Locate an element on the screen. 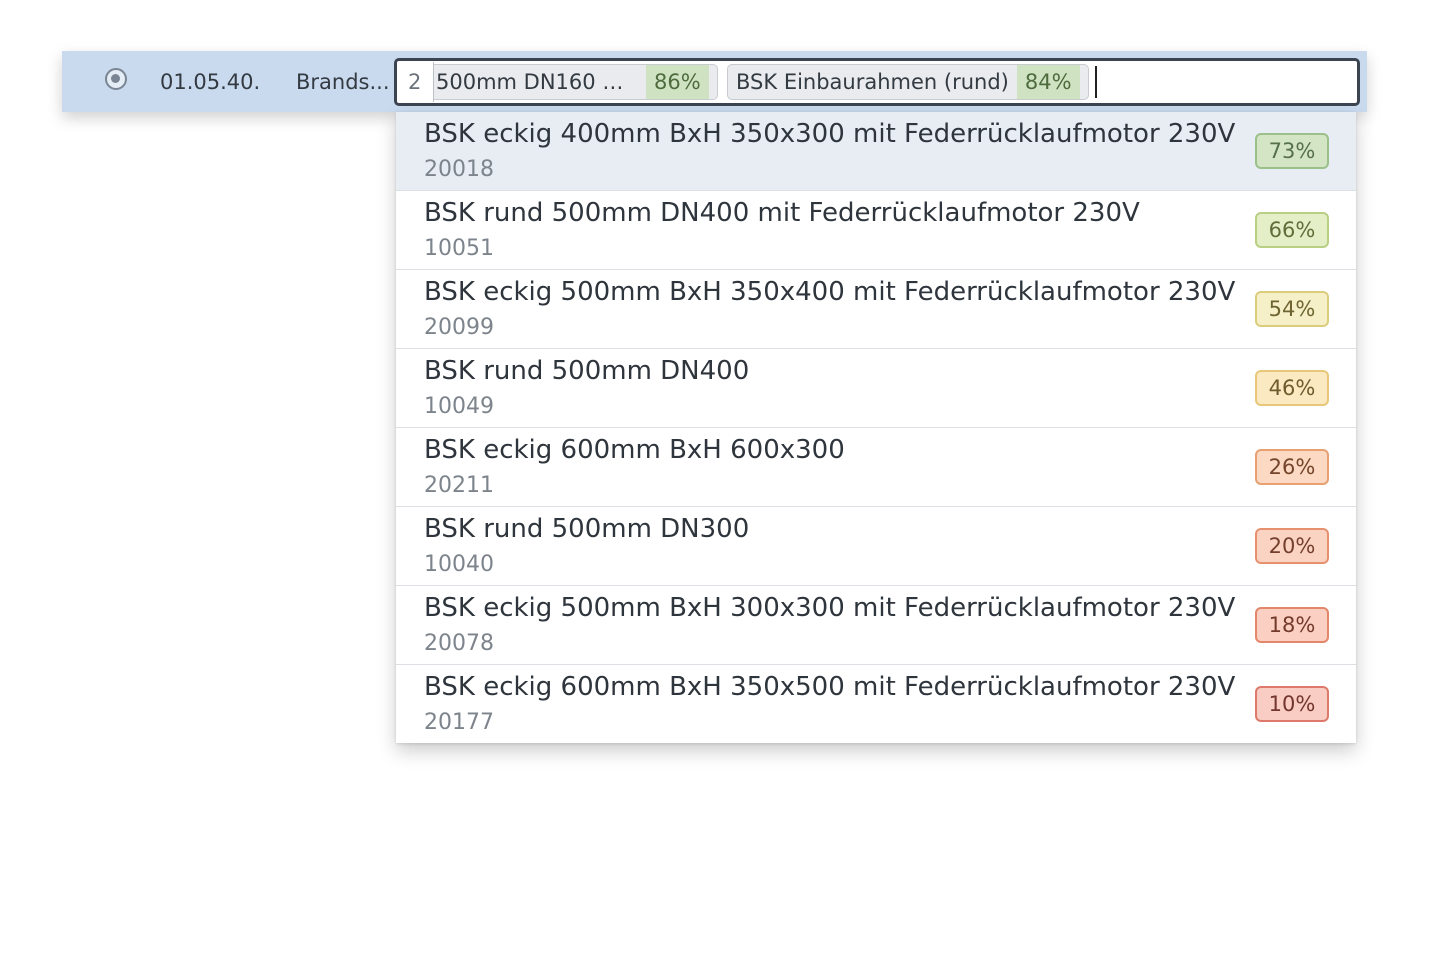  suggestion-id: 10051 is located at coordinates (459, 248).